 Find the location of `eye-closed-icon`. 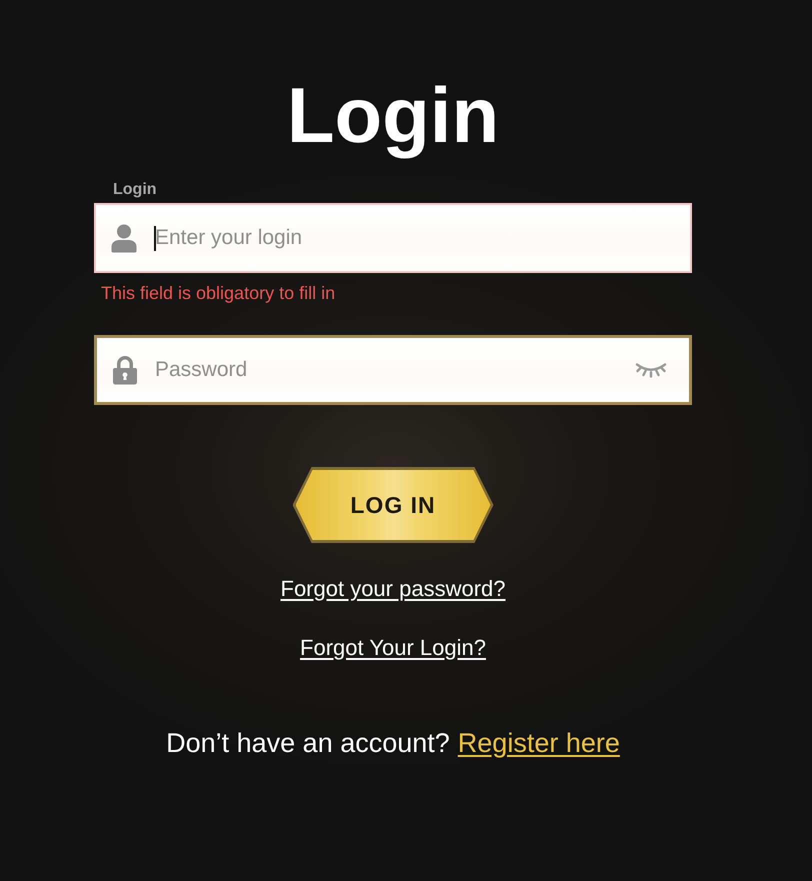

eye-closed-icon is located at coordinates (651, 370).